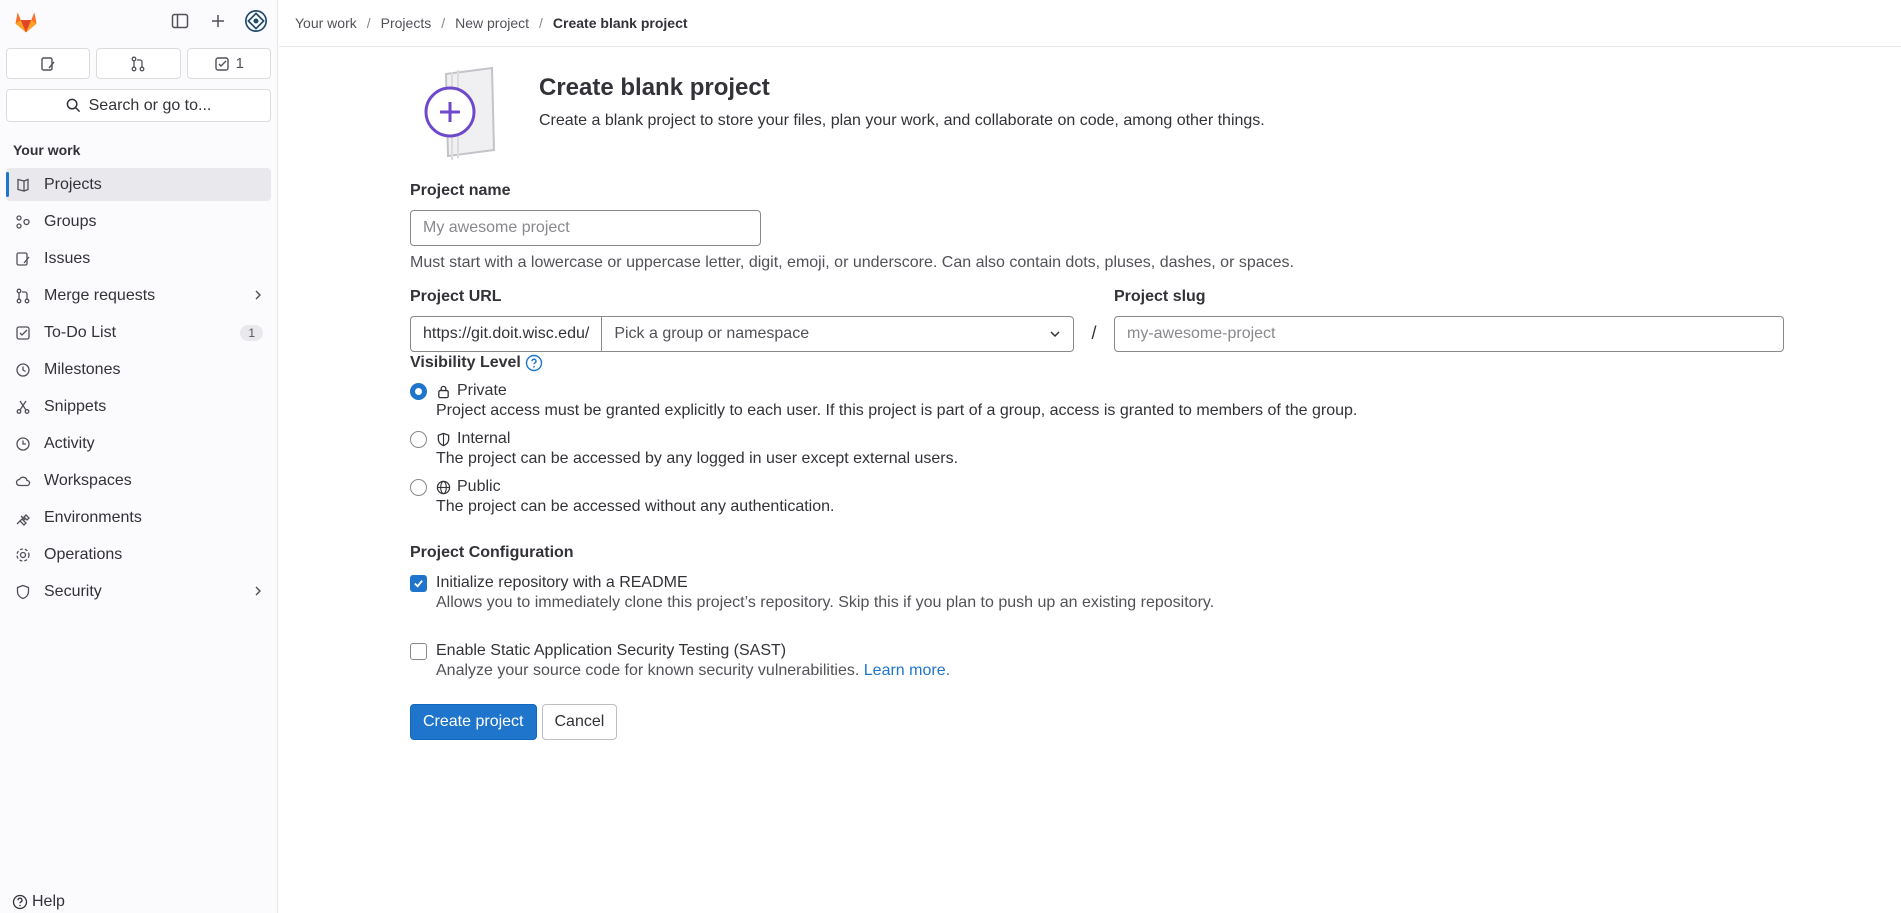 This screenshot has width=1901, height=913. What do you see at coordinates (23, 444) in the screenshot?
I see `history-icon` at bounding box center [23, 444].